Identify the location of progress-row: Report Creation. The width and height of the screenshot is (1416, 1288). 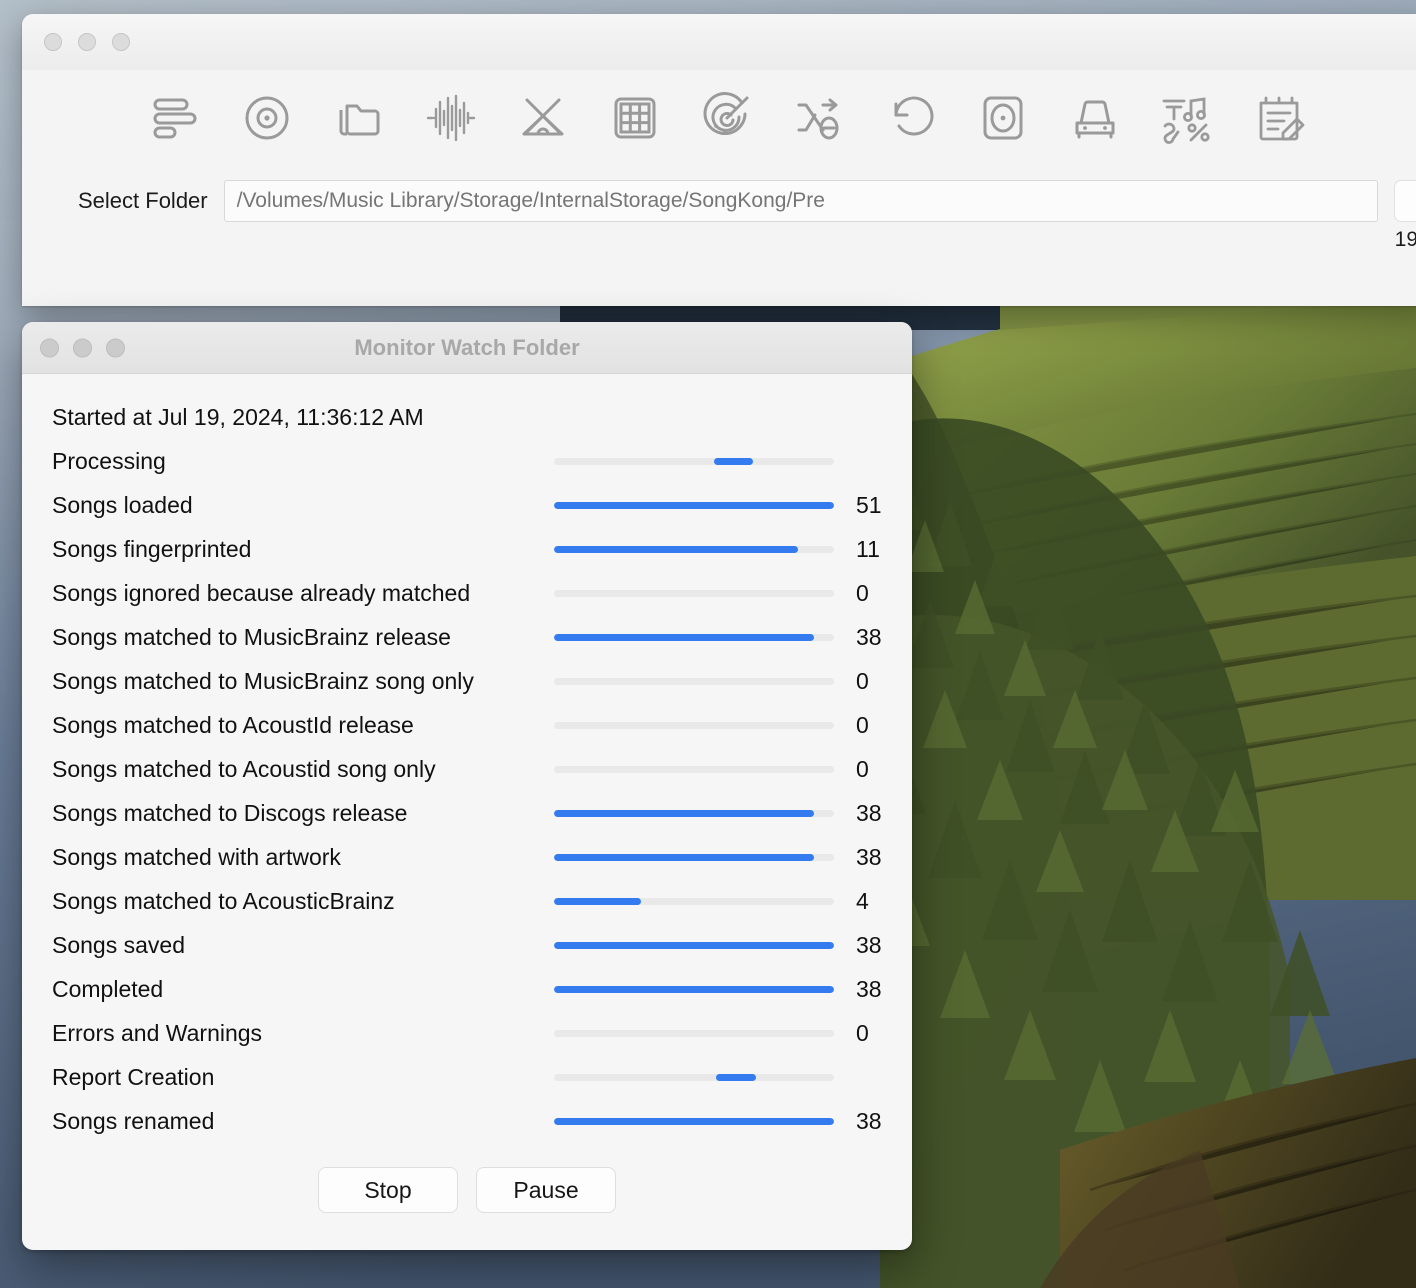
(467, 1077).